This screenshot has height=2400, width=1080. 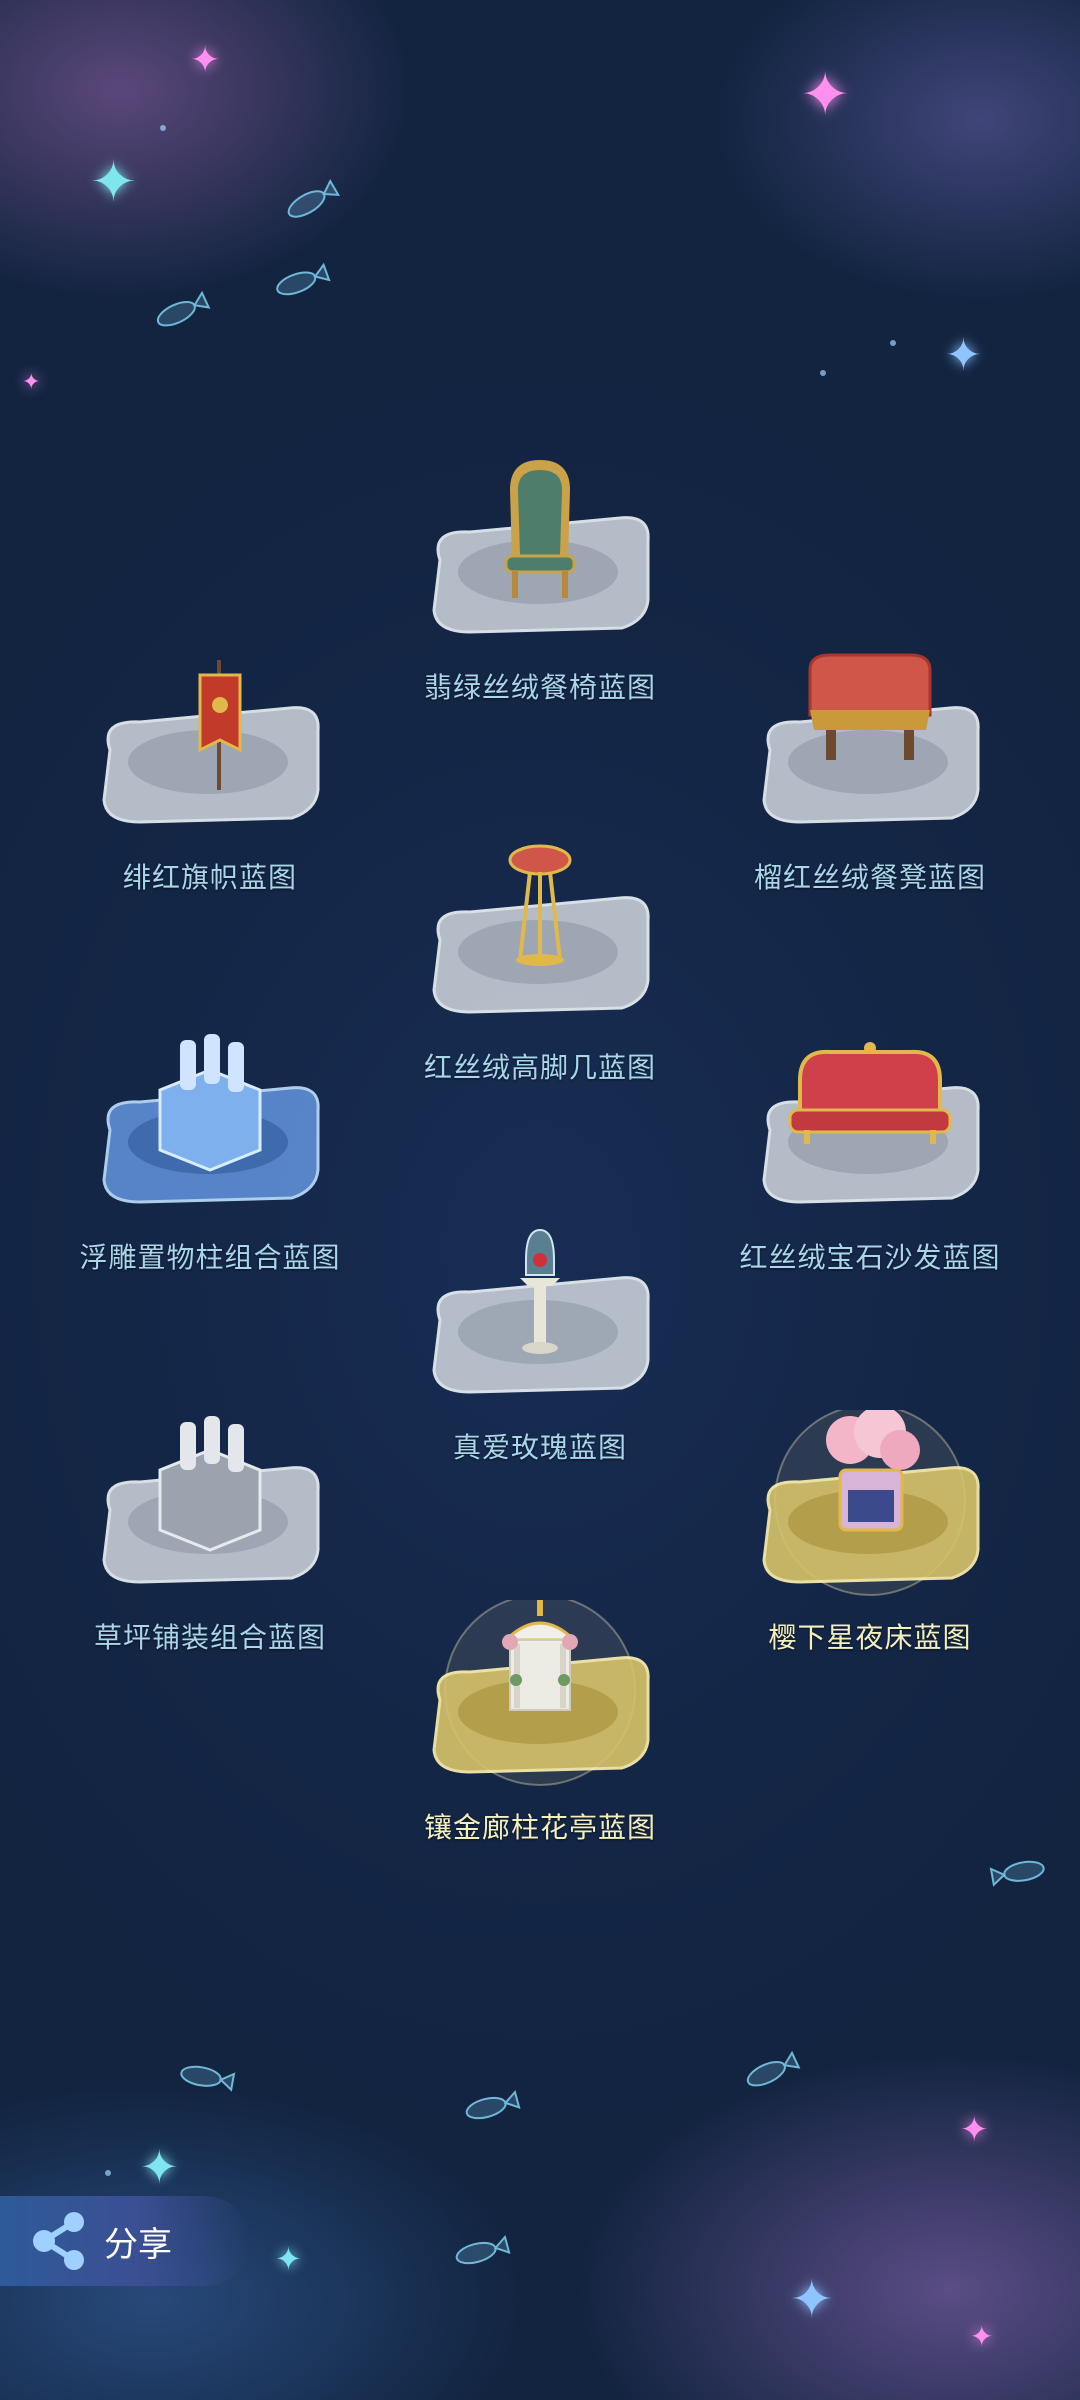 What do you see at coordinates (870, 1257) in the screenshot?
I see `blueprint-name: 红丝绒宝石沙发蓝图` at bounding box center [870, 1257].